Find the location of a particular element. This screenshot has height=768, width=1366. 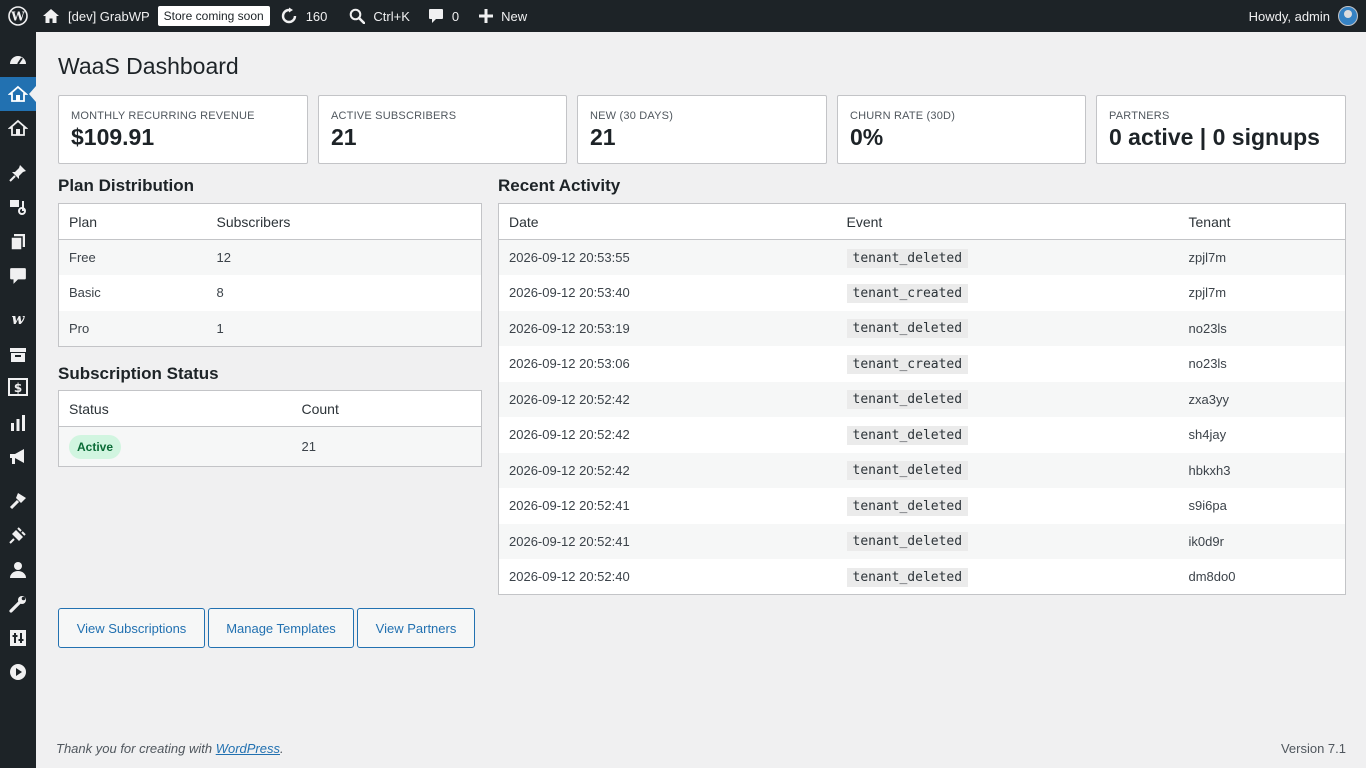

view-subscriptions-button: View Subscriptions is located at coordinates (131, 628).